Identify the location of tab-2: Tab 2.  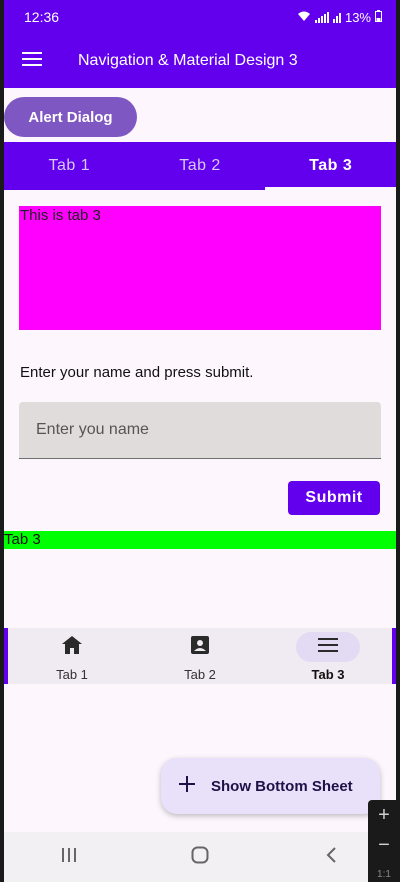
(200, 166).